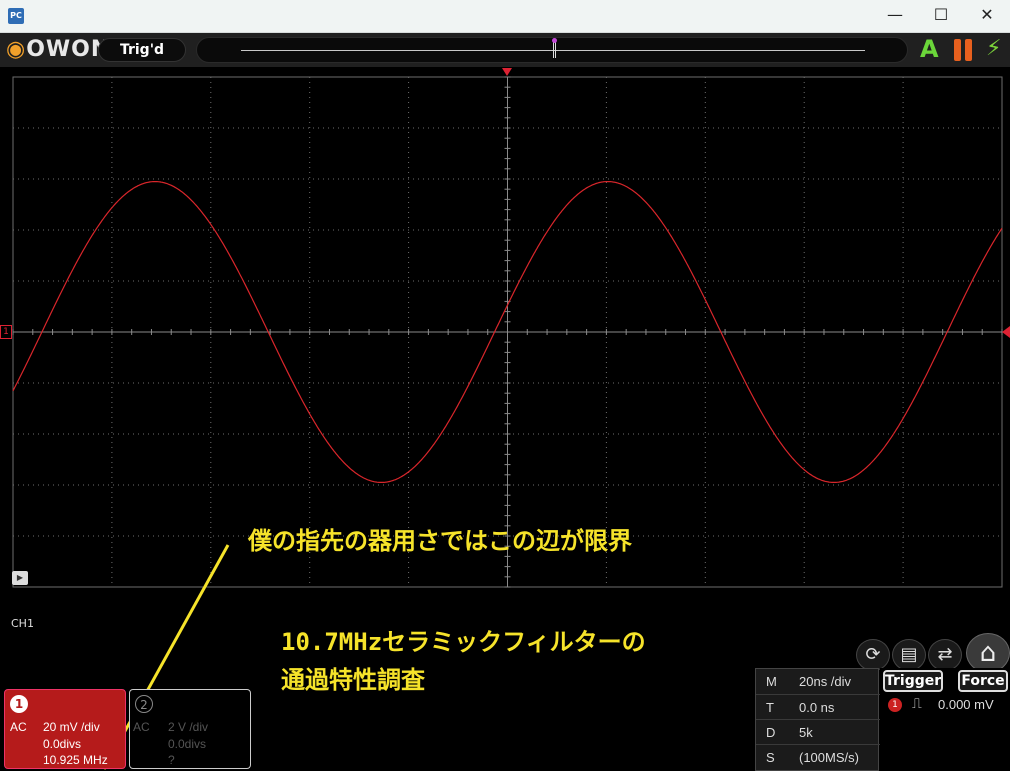 The height and width of the screenshot is (771, 1010). Describe the element at coordinates (988, 653) in the screenshot. I see `home-icon: ⌂` at that location.